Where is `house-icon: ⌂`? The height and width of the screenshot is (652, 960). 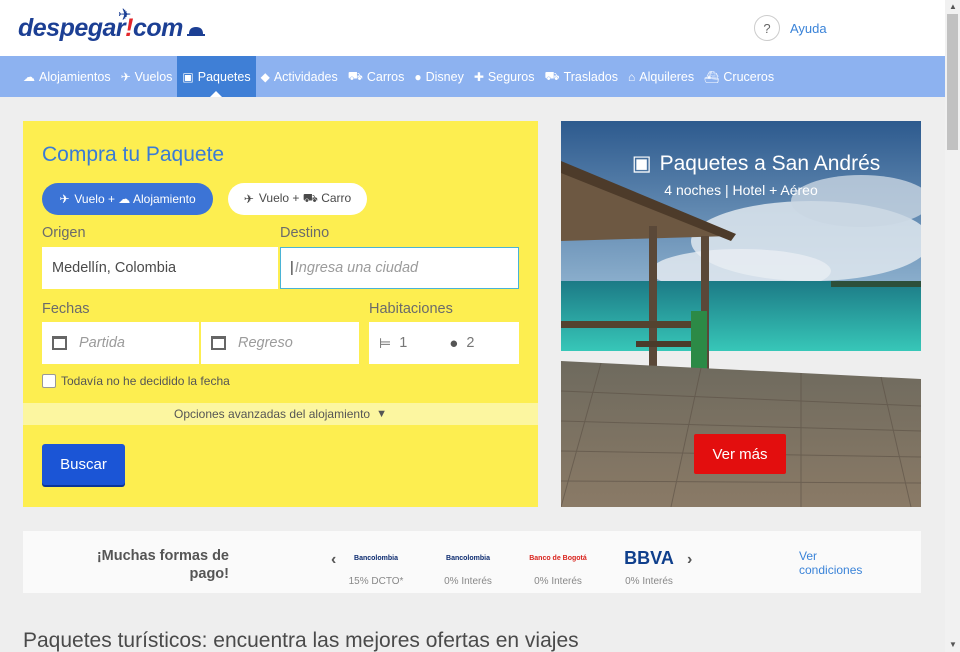 house-icon: ⌂ is located at coordinates (632, 76).